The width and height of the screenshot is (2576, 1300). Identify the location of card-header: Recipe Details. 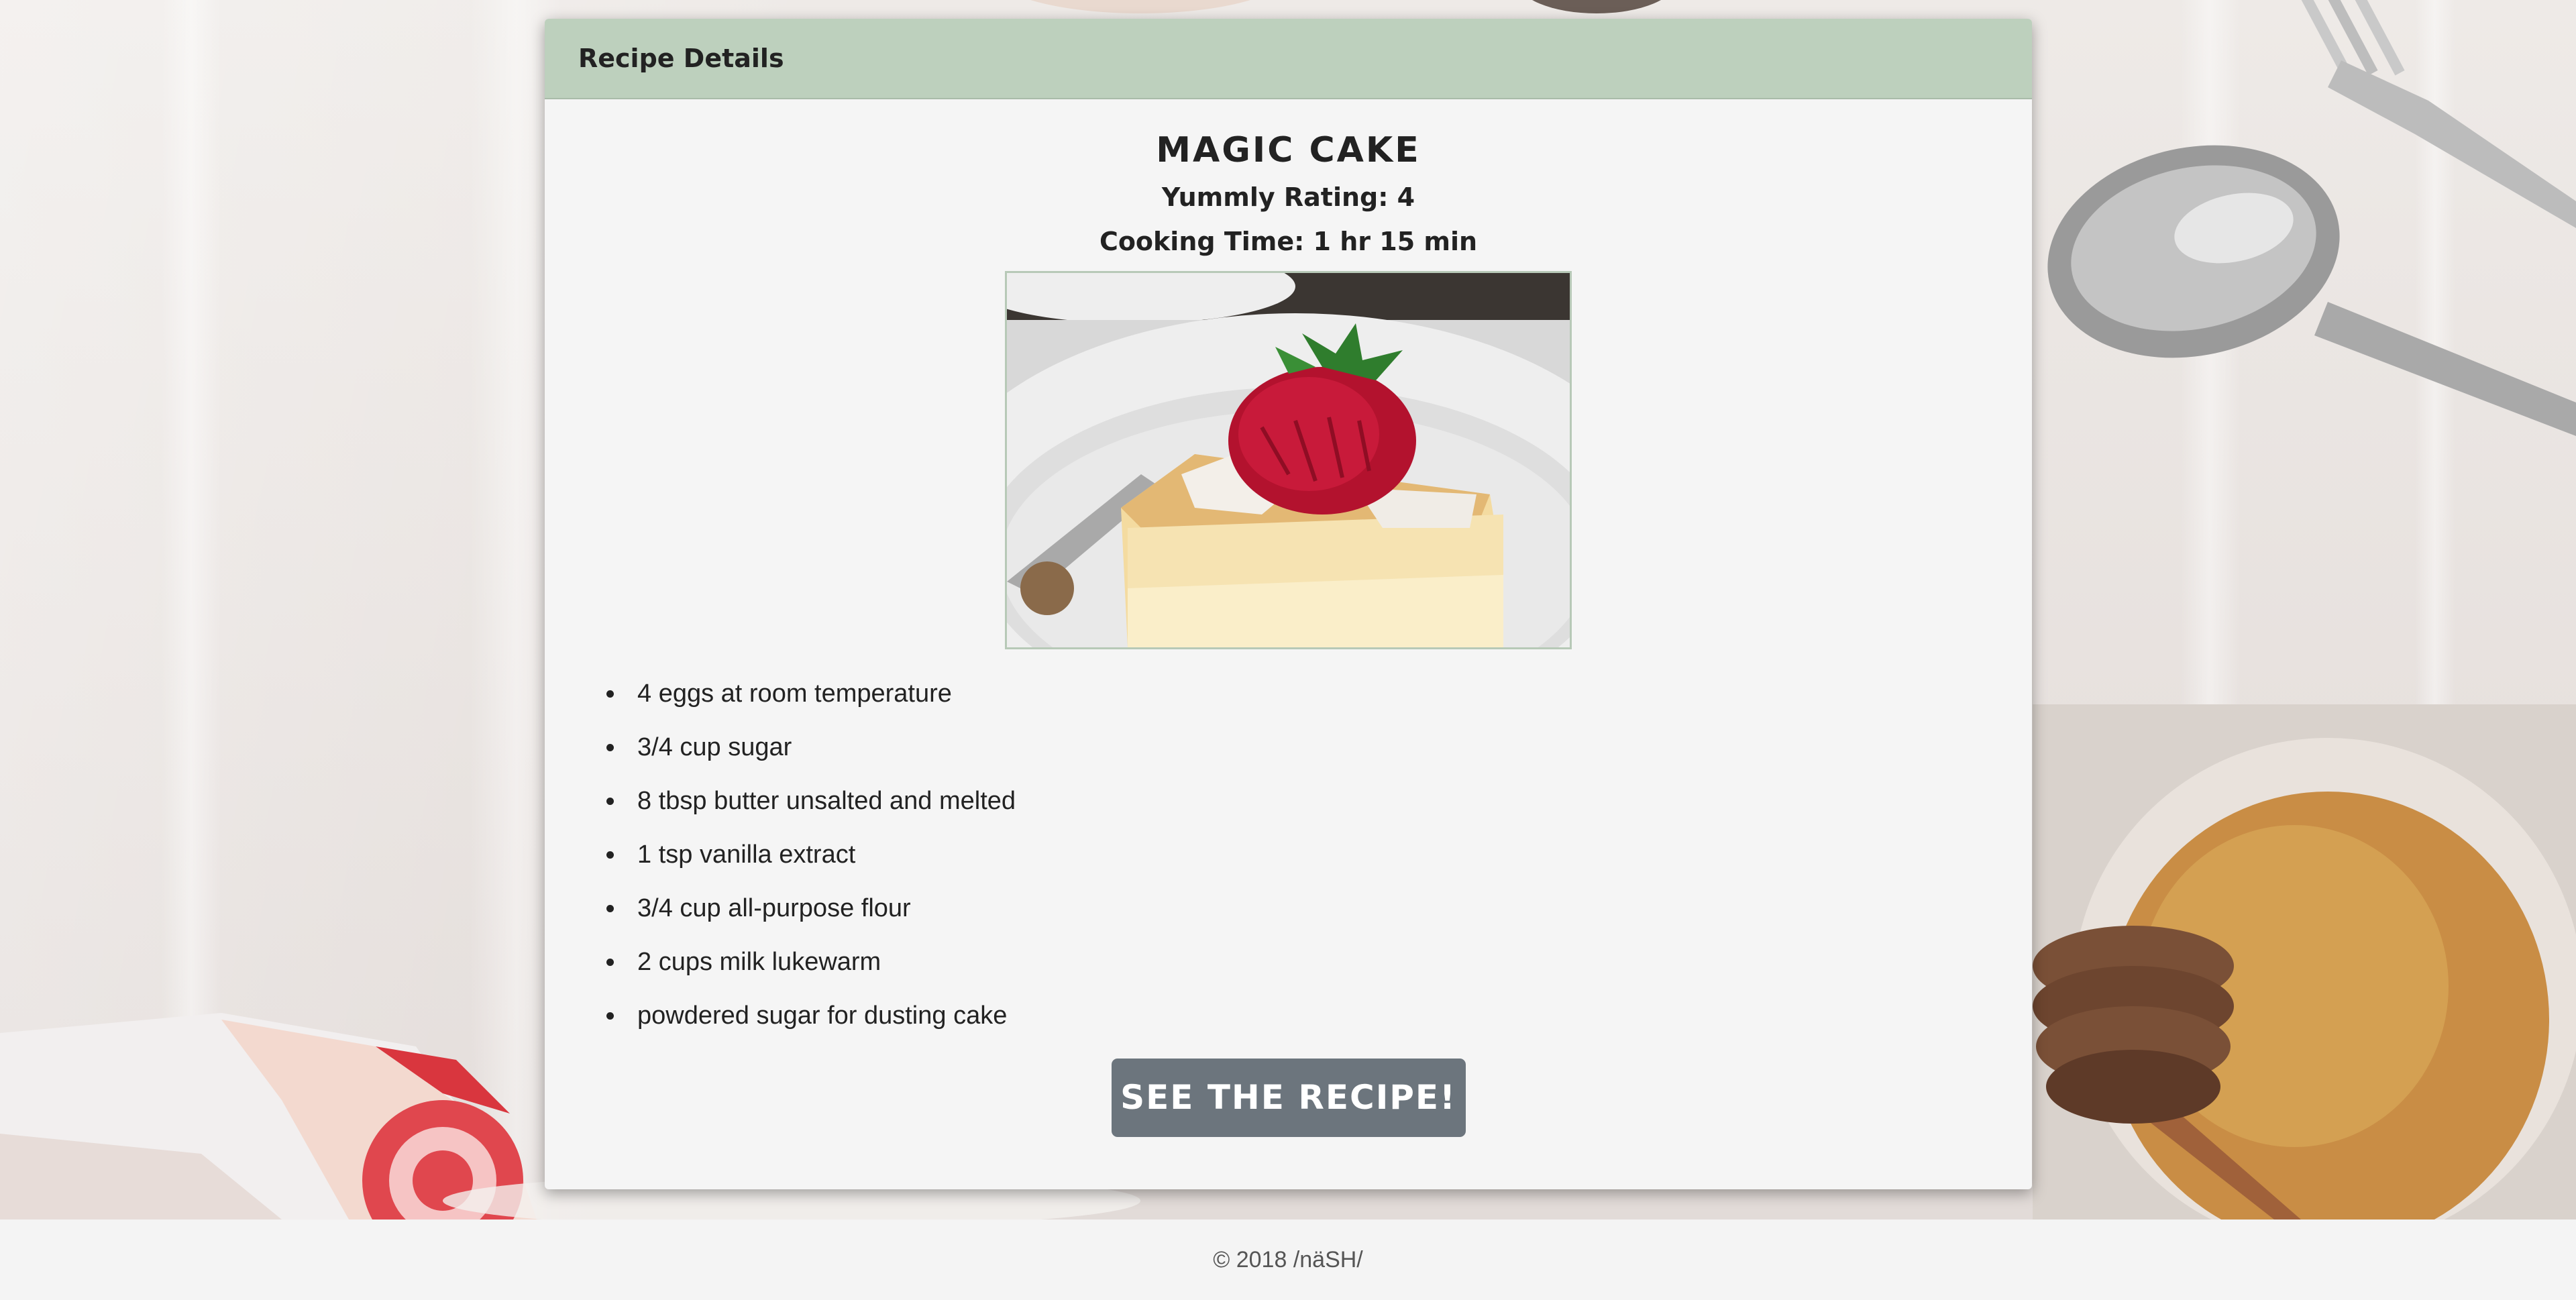
(1288, 59).